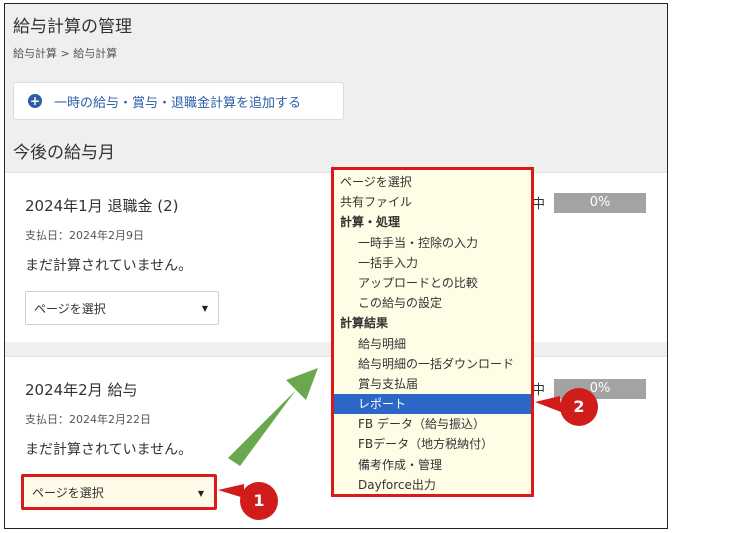  Describe the element at coordinates (259, 501) in the screenshot. I see `step-marker-1: 1` at that location.